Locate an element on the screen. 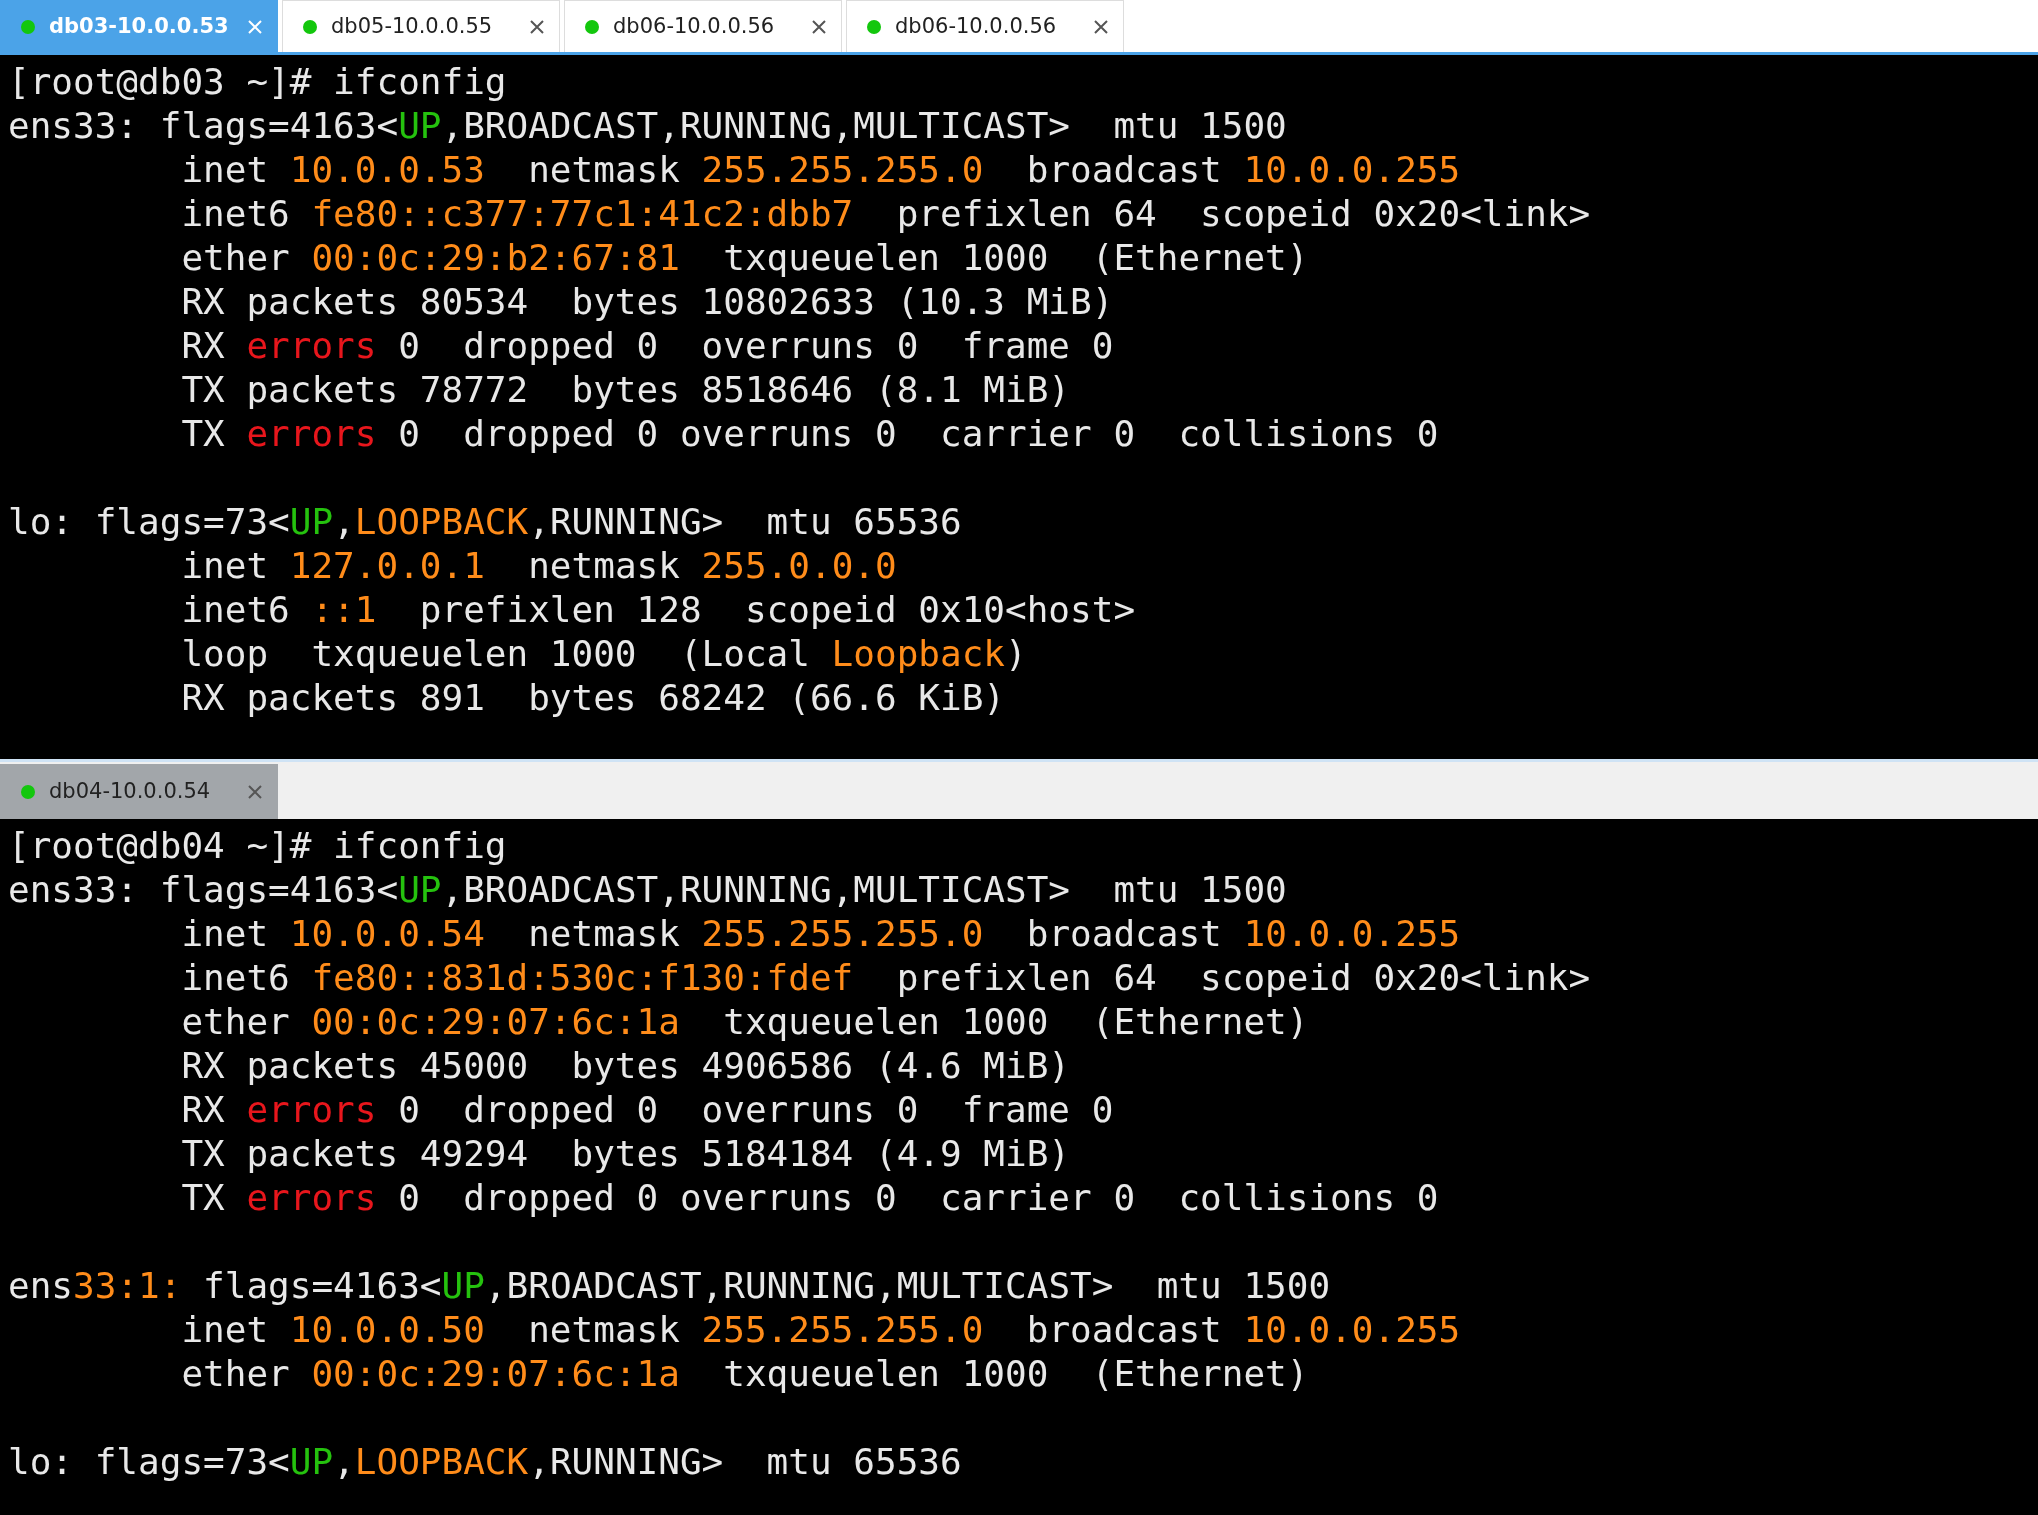  terminal-line: RX packets 891 bytes 68242 (66.6 KiB) is located at coordinates (592, 698).